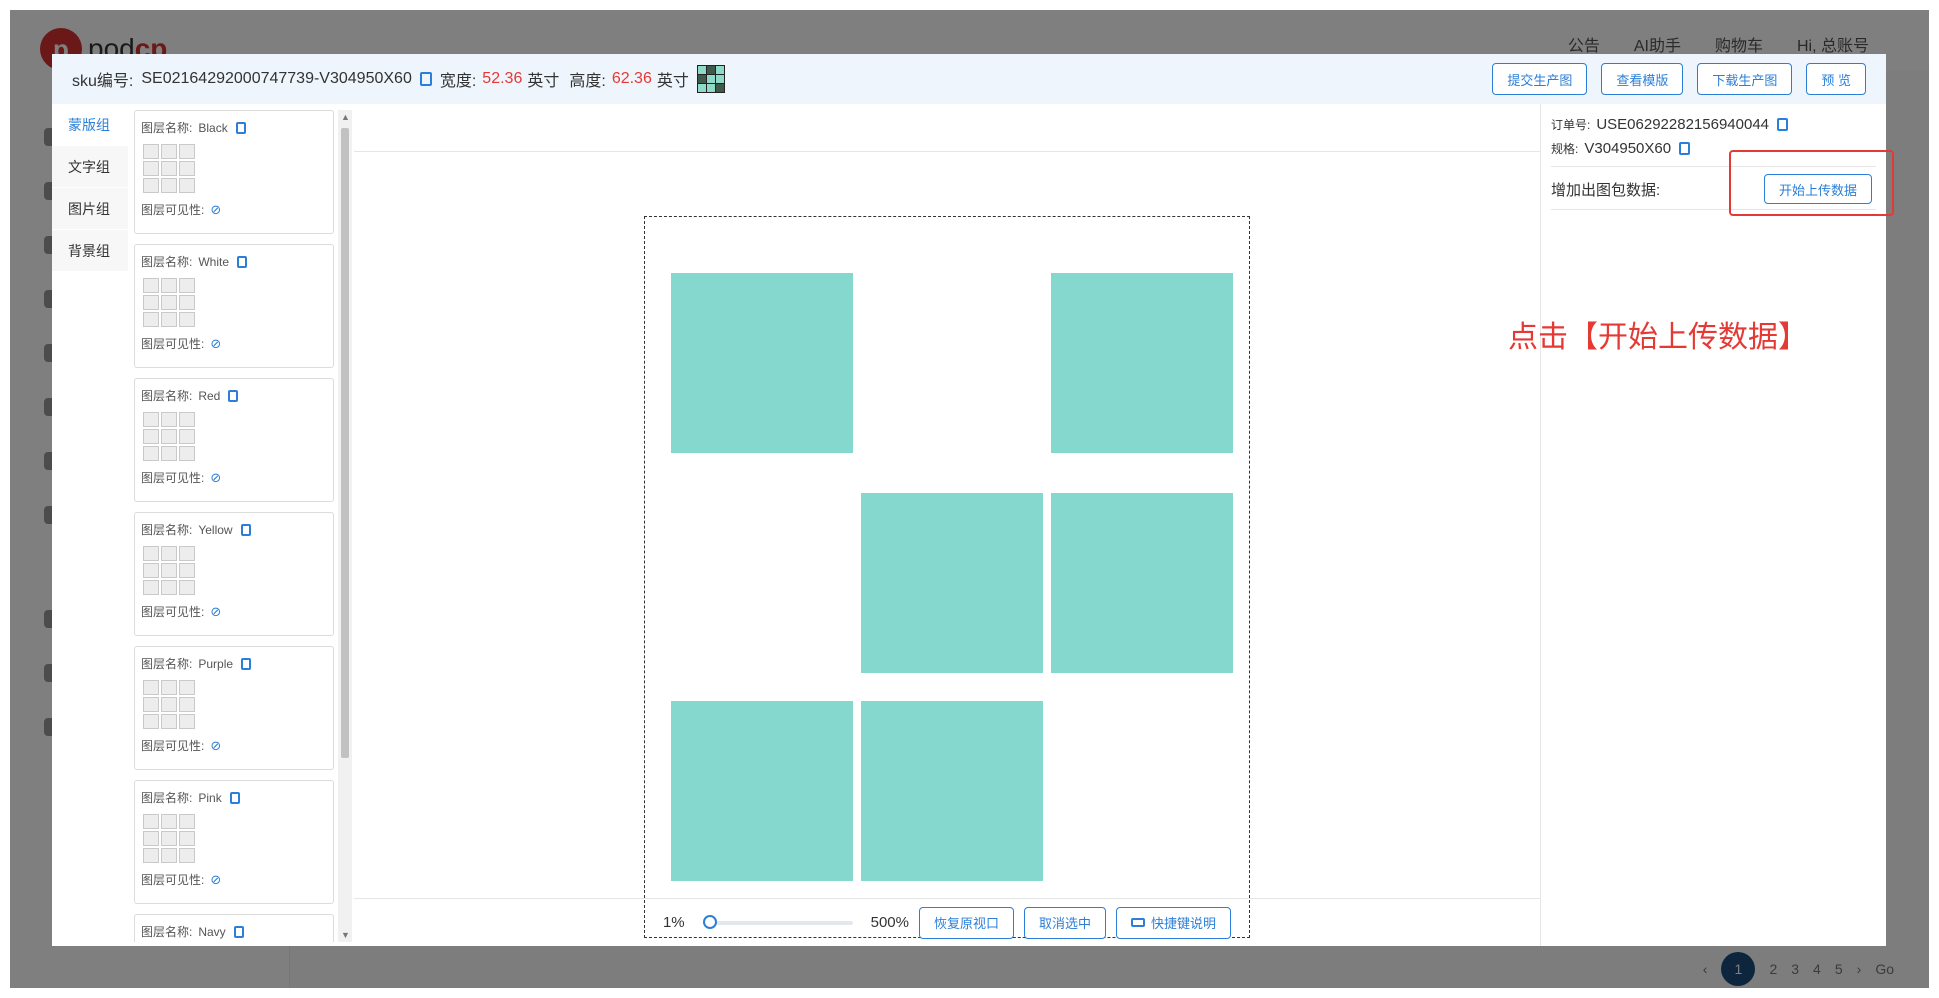 This screenshot has width=1939, height=998. Describe the element at coordinates (234, 842) in the screenshot. I see `layer-card: 图层名称: Pink 图层可见性: ⊘` at that location.